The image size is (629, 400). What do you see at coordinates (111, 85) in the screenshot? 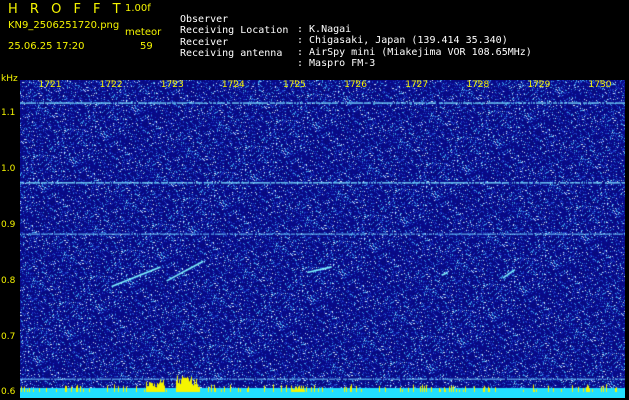
I see `x-tick-label: 1722` at bounding box center [111, 85].